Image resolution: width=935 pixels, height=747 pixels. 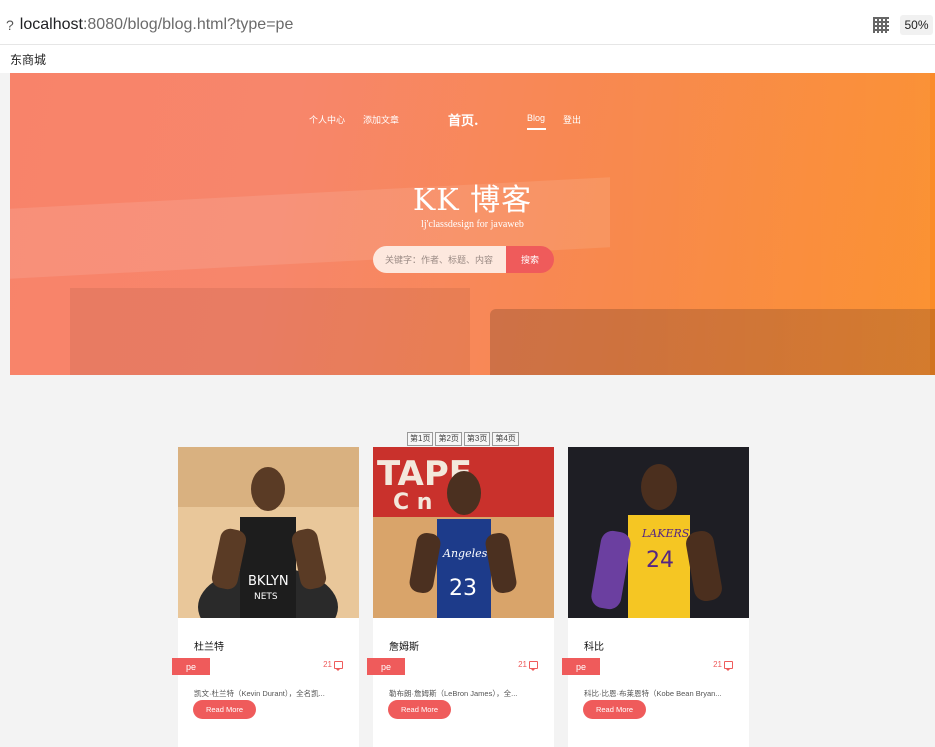 I want to click on nav-profile-link: 个人中心, so click(x=327, y=119).